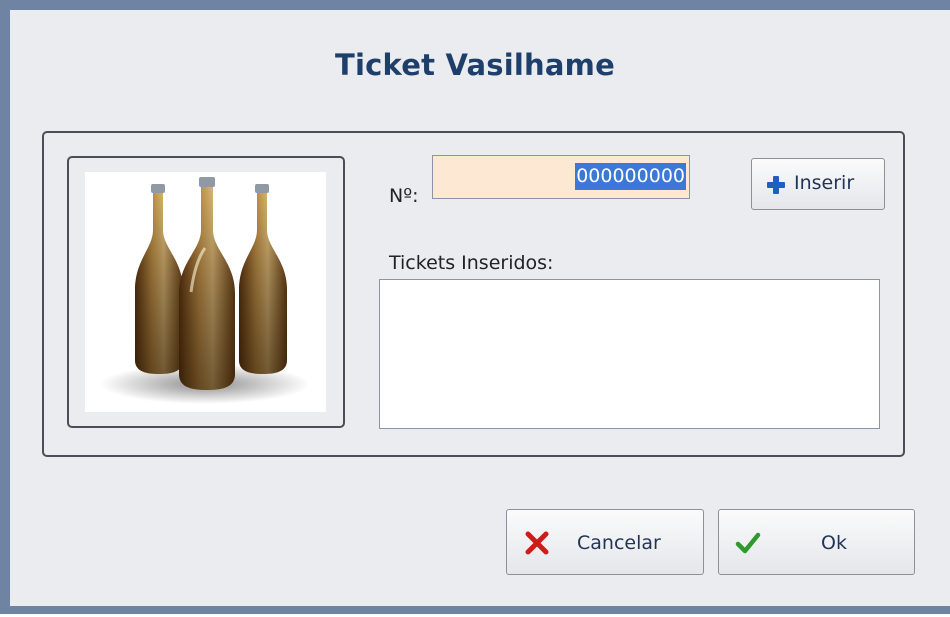 The height and width of the screenshot is (617, 950). What do you see at coordinates (834, 543) in the screenshot?
I see `ok-button-label: Ok` at bounding box center [834, 543].